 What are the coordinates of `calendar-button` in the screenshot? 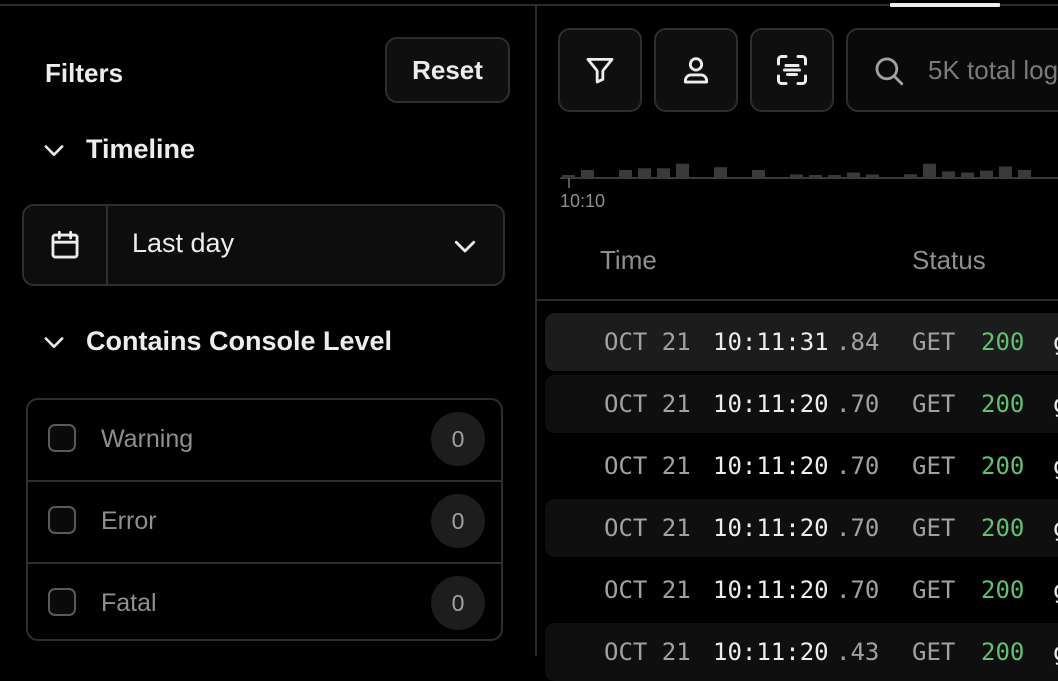 It's located at (66, 245).